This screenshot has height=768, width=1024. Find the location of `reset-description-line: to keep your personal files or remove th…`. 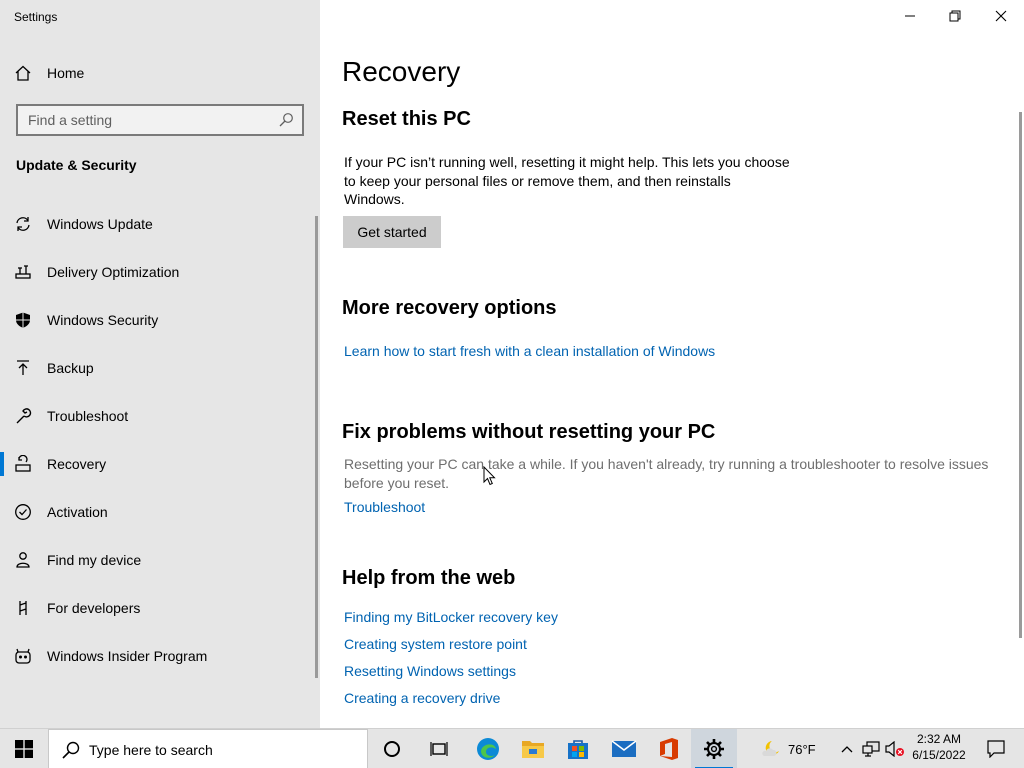

reset-description-line: to keep your personal files or remove th… is located at coordinates (537, 180).